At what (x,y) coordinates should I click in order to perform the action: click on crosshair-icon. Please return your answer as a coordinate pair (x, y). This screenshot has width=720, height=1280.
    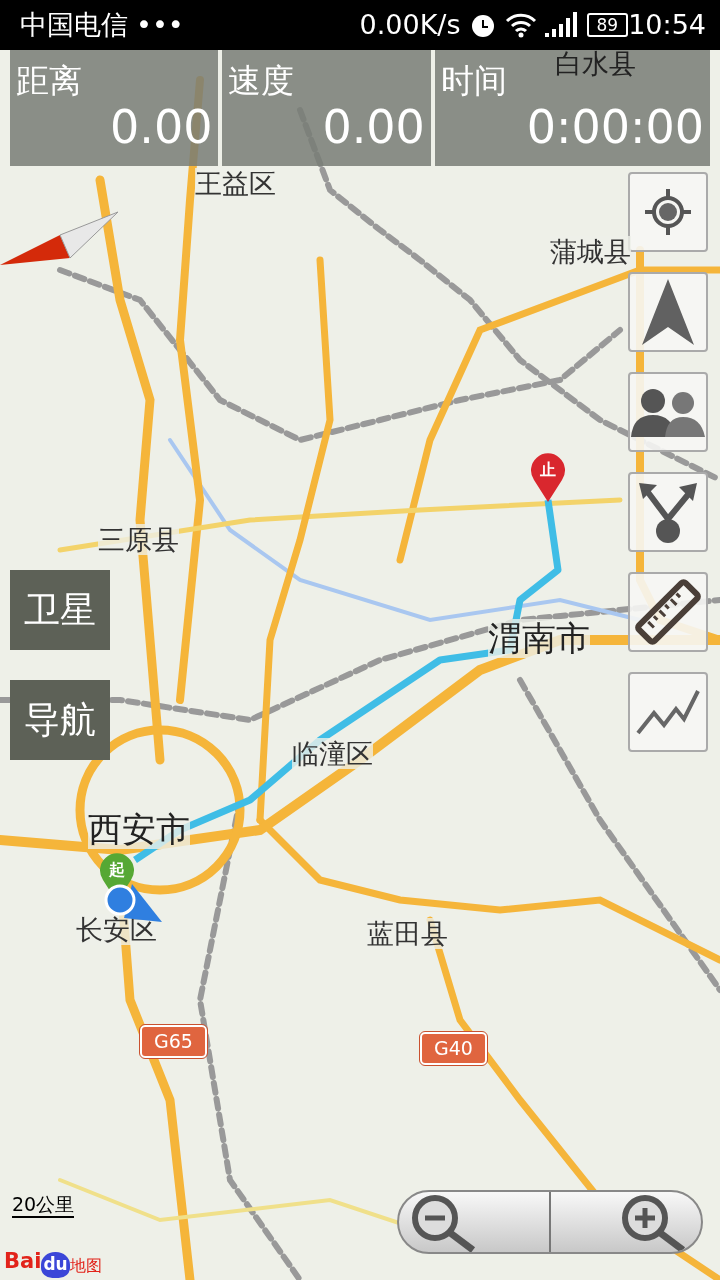
    Looking at the image, I should click on (668, 212).